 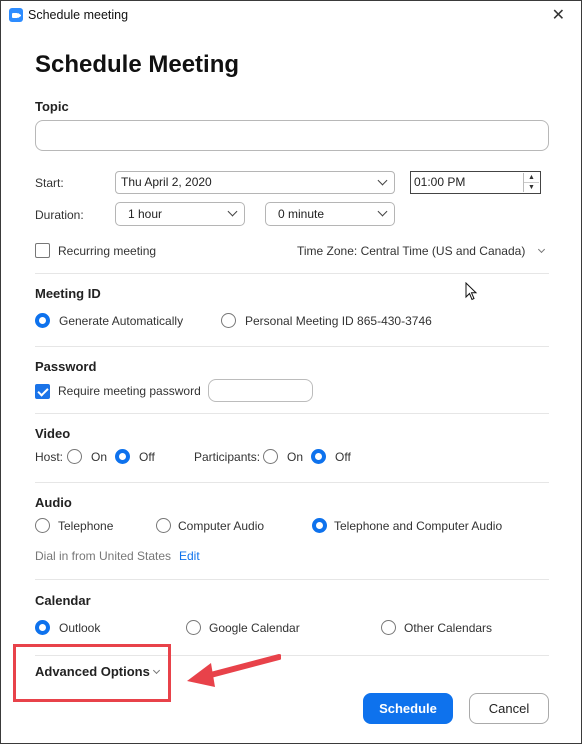 I want to click on duration-minutes-value: 0 minute, so click(x=301, y=214).